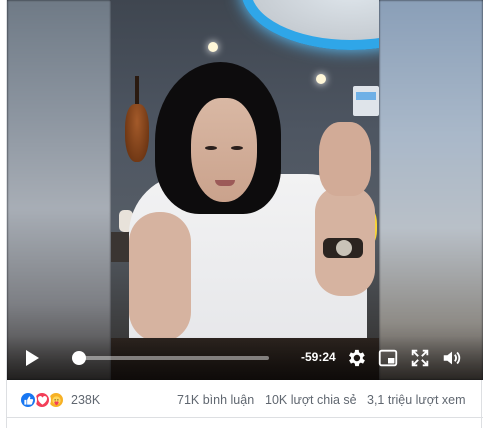 Image resolution: width=489 pixels, height=428 pixels. I want to click on video-controls-bar: -59:24, so click(245, 358).